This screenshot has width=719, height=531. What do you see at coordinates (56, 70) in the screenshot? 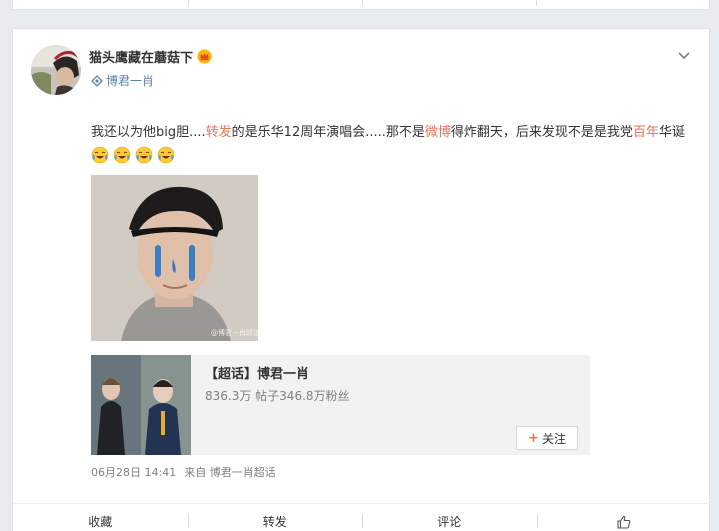
I see `avatar` at bounding box center [56, 70].